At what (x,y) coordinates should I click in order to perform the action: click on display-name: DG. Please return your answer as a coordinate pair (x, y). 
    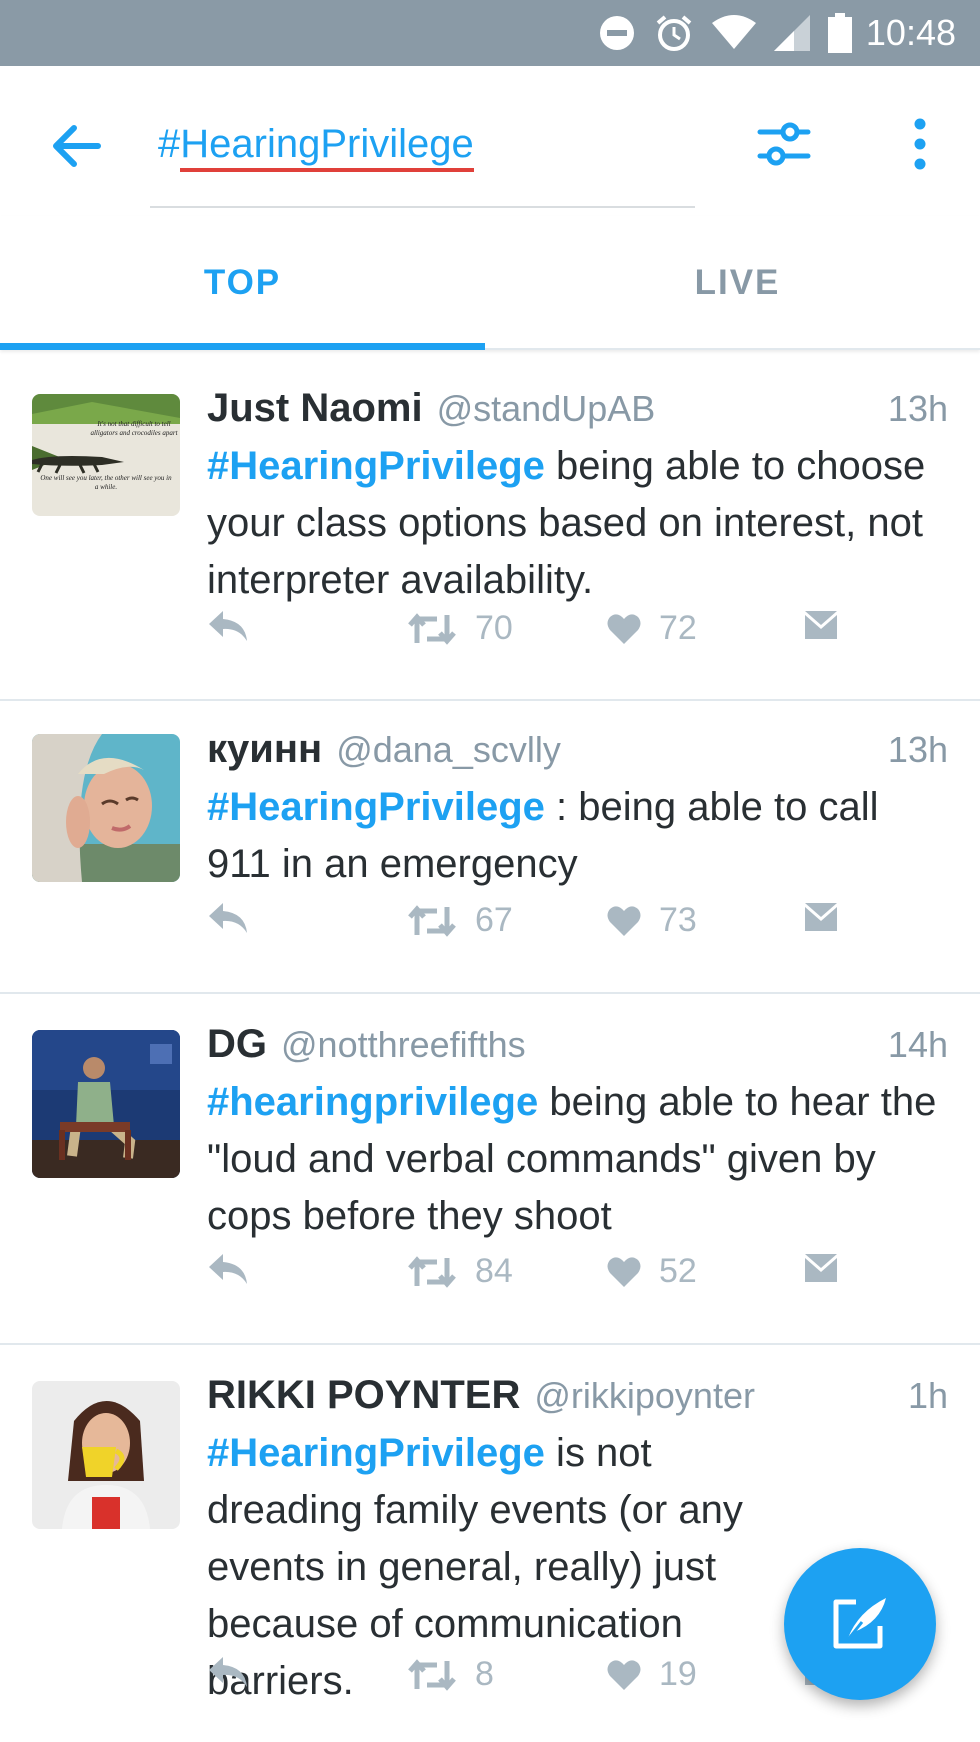
    Looking at the image, I should click on (237, 1044).